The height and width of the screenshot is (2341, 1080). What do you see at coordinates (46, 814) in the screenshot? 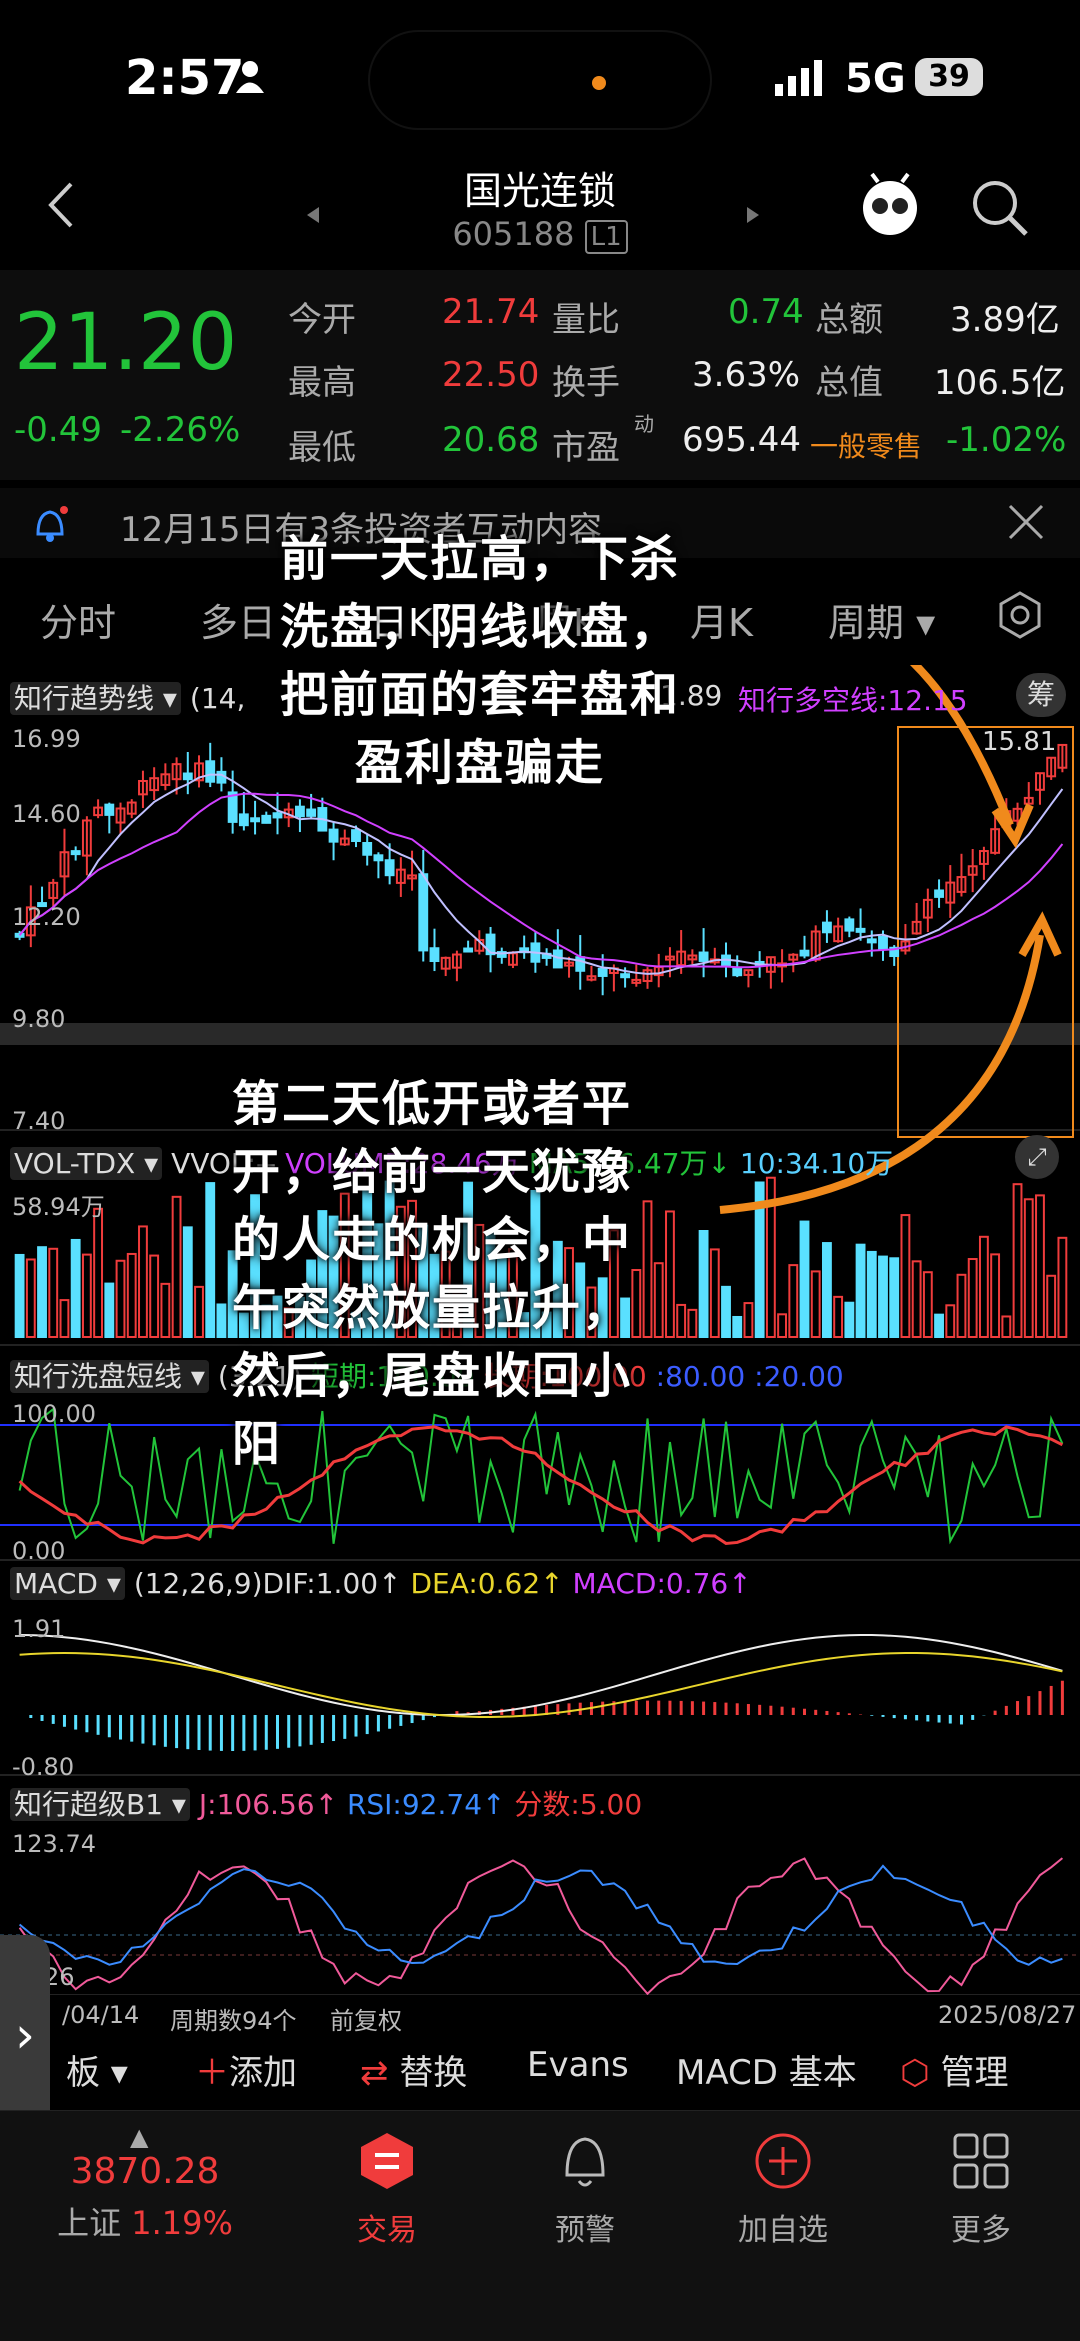
I see `main-axis-2: 14.60` at bounding box center [46, 814].